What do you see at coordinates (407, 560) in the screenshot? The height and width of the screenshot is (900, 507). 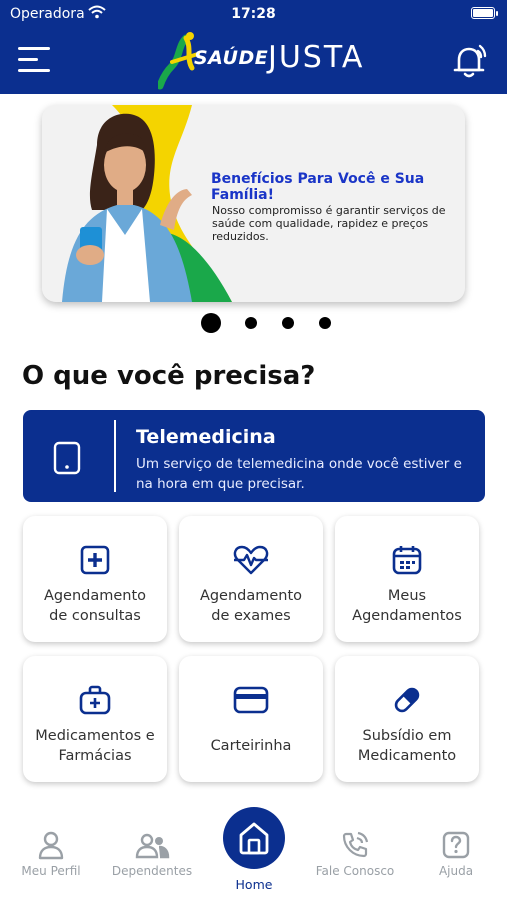 I see `calendar-icon` at bounding box center [407, 560].